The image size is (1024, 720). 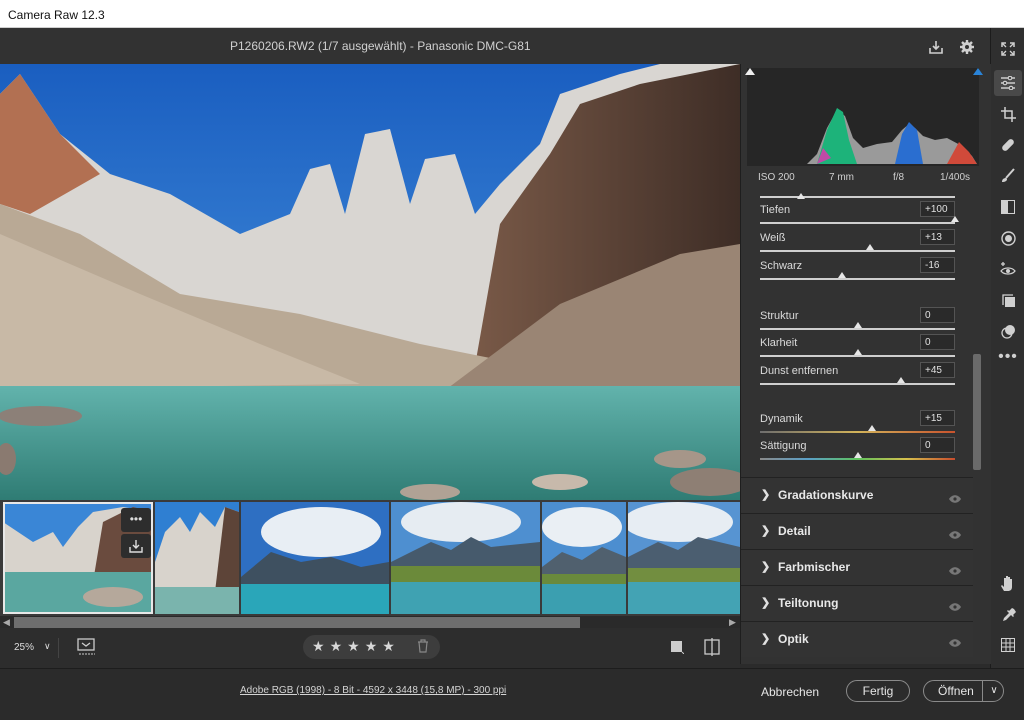 What do you see at coordinates (878, 691) in the screenshot?
I see `done-button: Fertig` at bounding box center [878, 691].